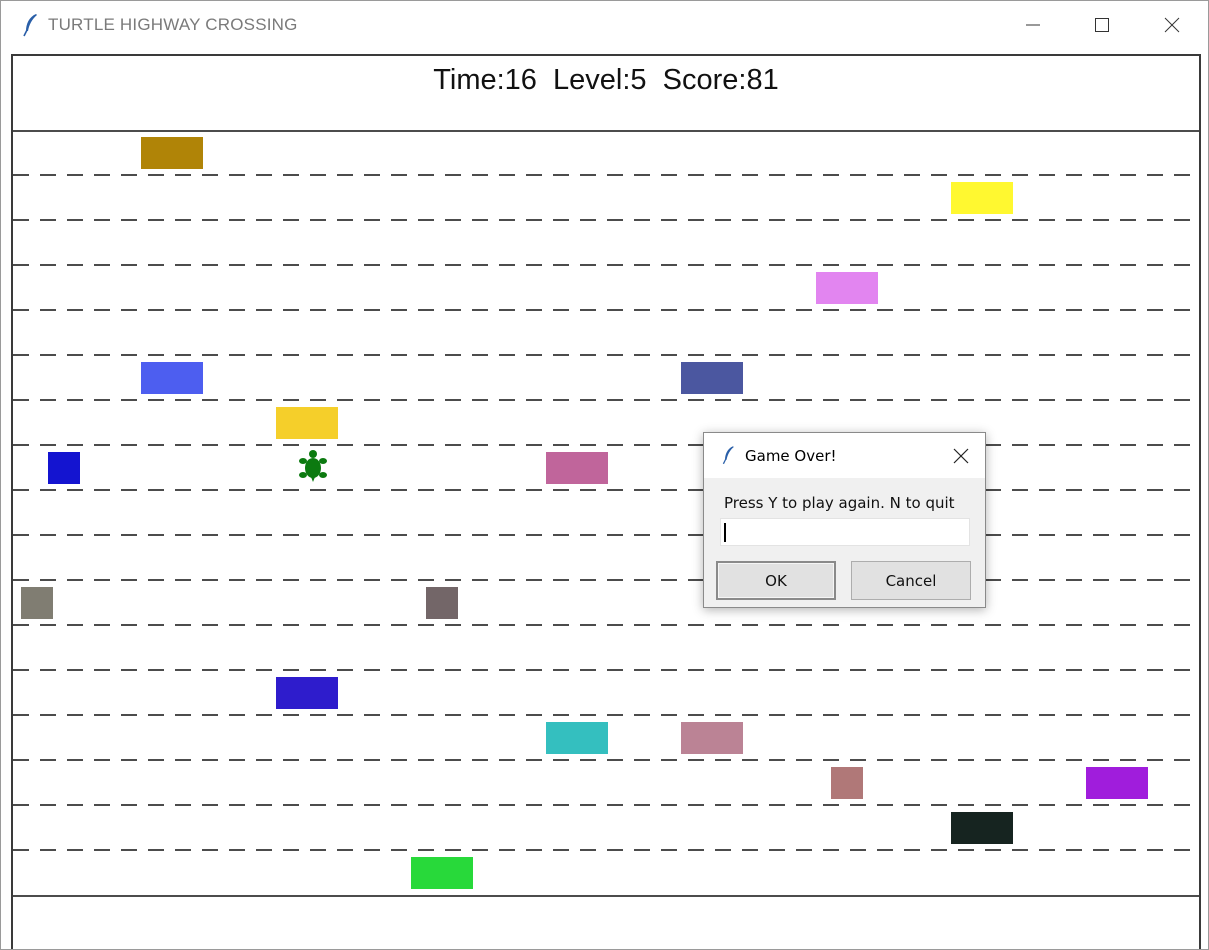  What do you see at coordinates (725, 532) in the screenshot?
I see `text-caret` at bounding box center [725, 532].